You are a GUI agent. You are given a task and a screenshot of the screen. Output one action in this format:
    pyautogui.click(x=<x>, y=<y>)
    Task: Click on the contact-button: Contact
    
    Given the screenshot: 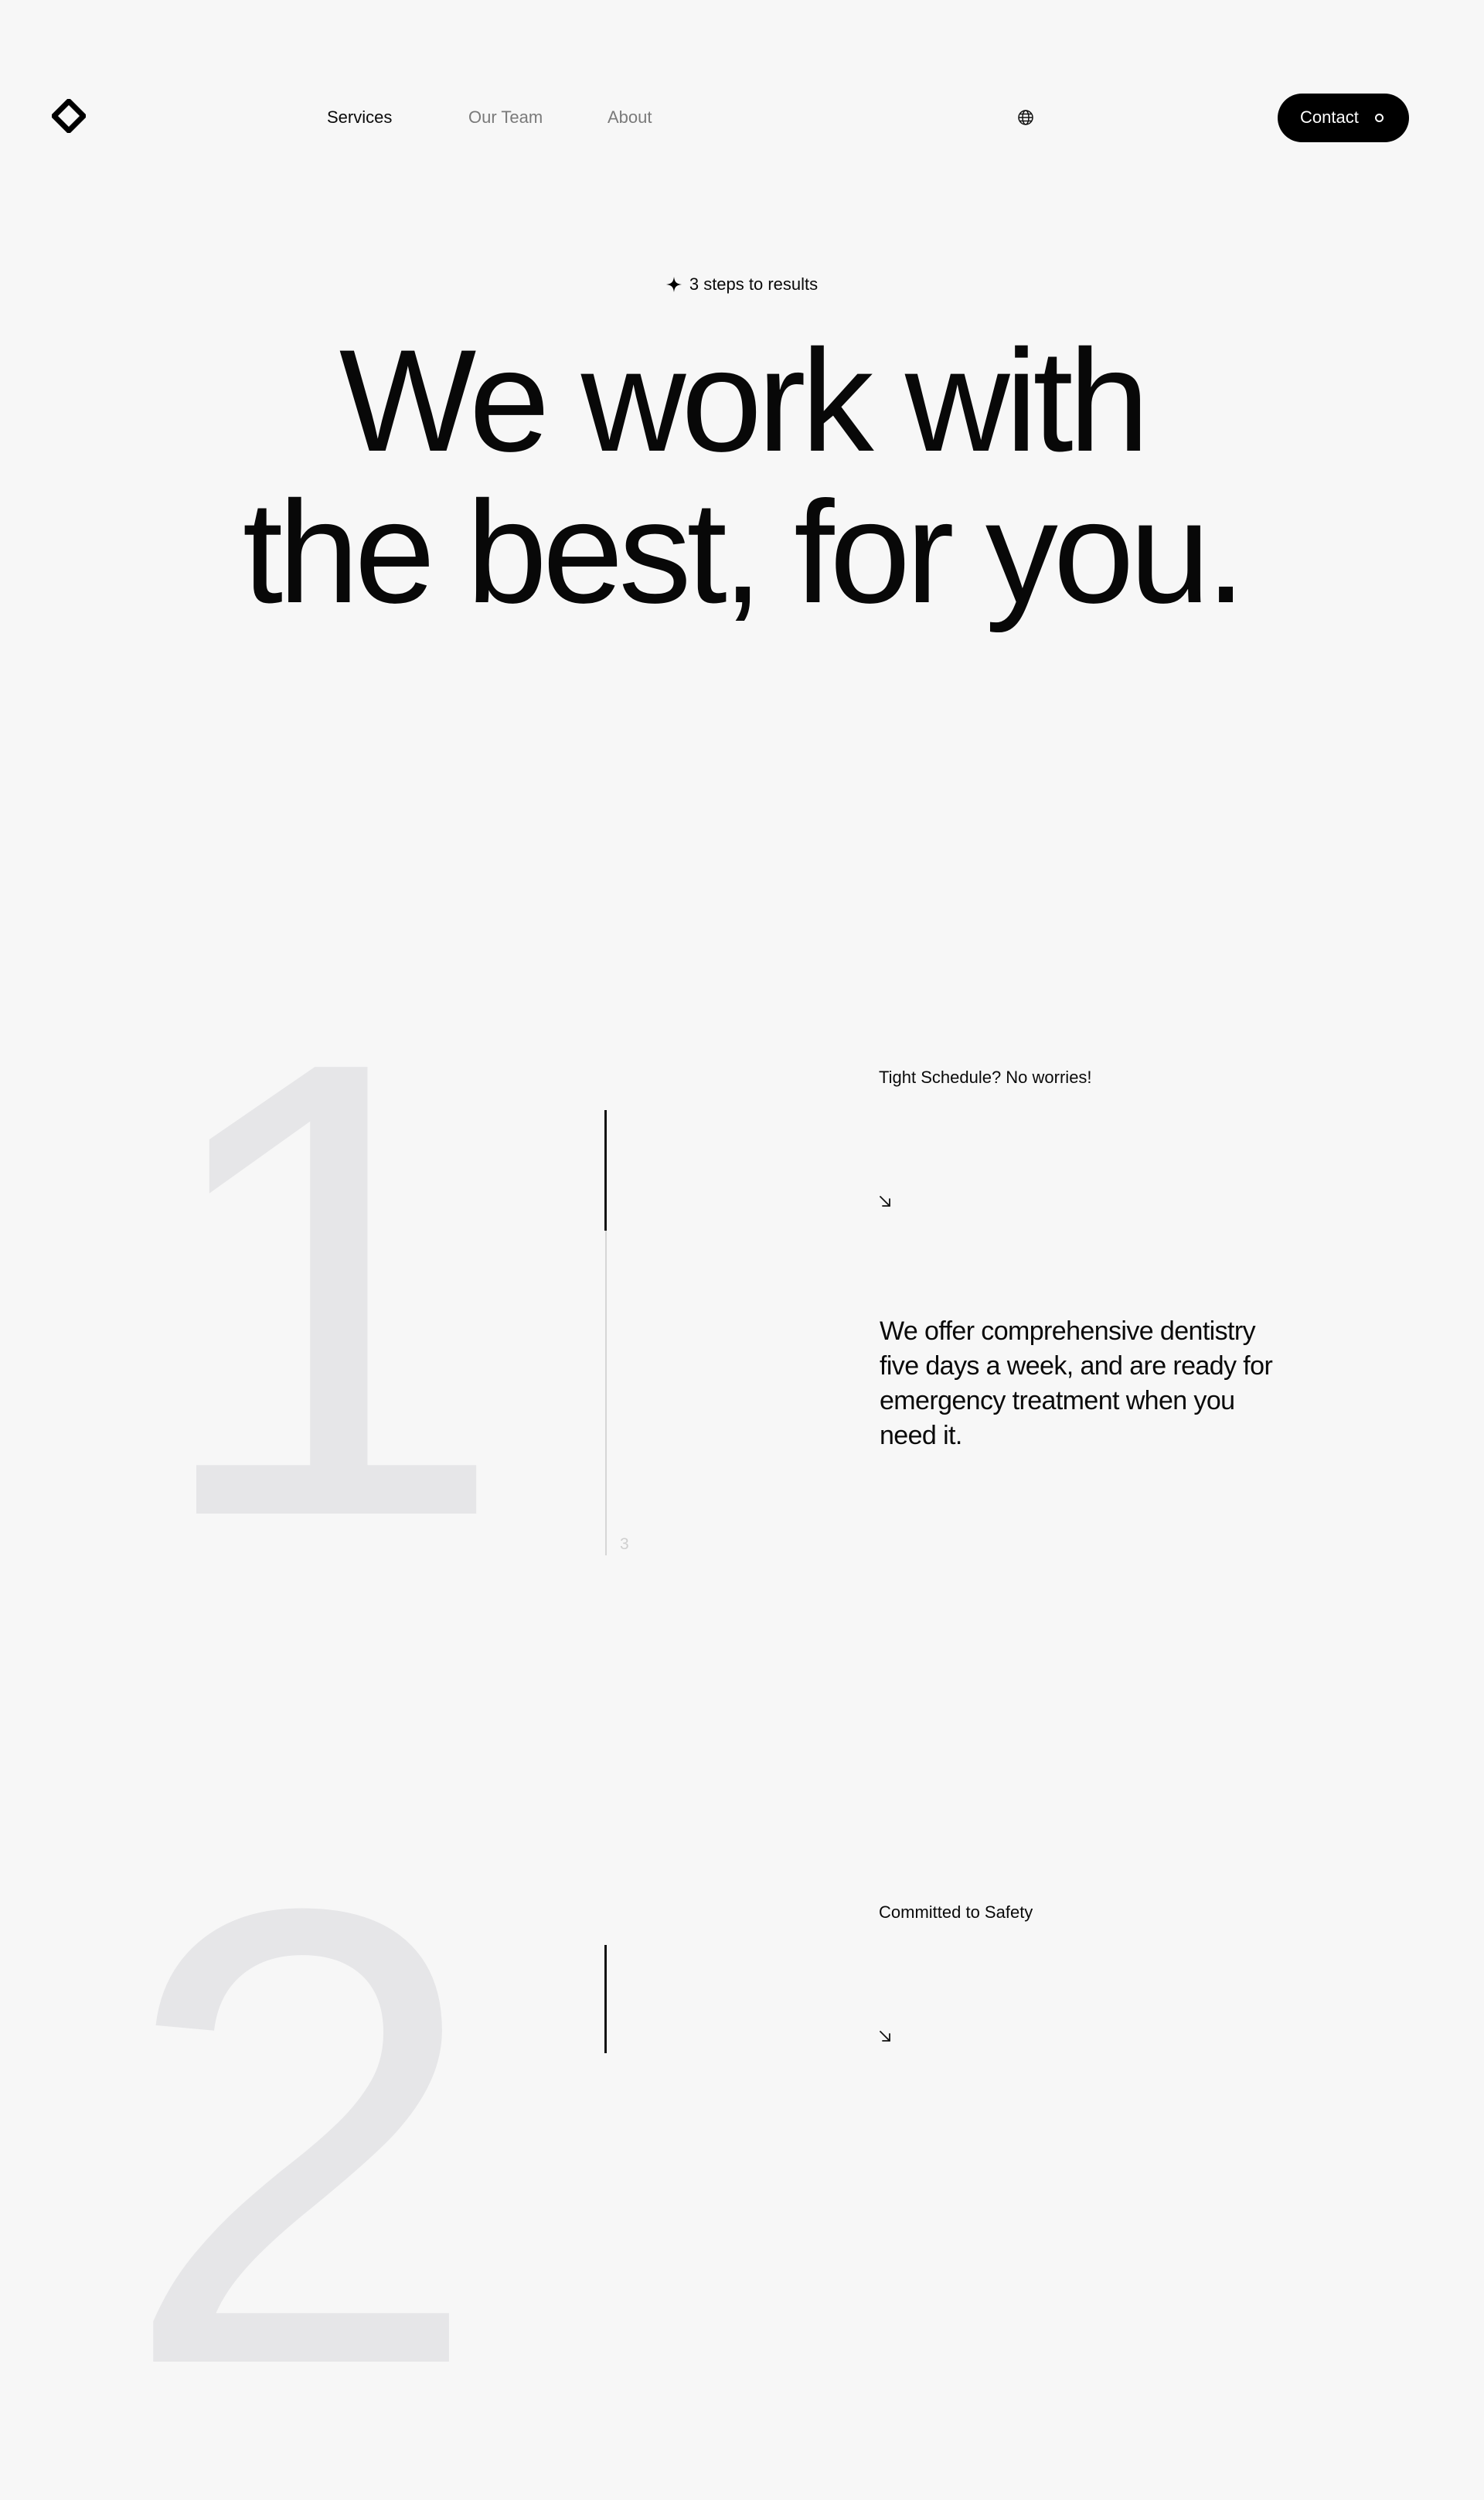 What is the action you would take?
    pyautogui.click(x=1343, y=118)
    